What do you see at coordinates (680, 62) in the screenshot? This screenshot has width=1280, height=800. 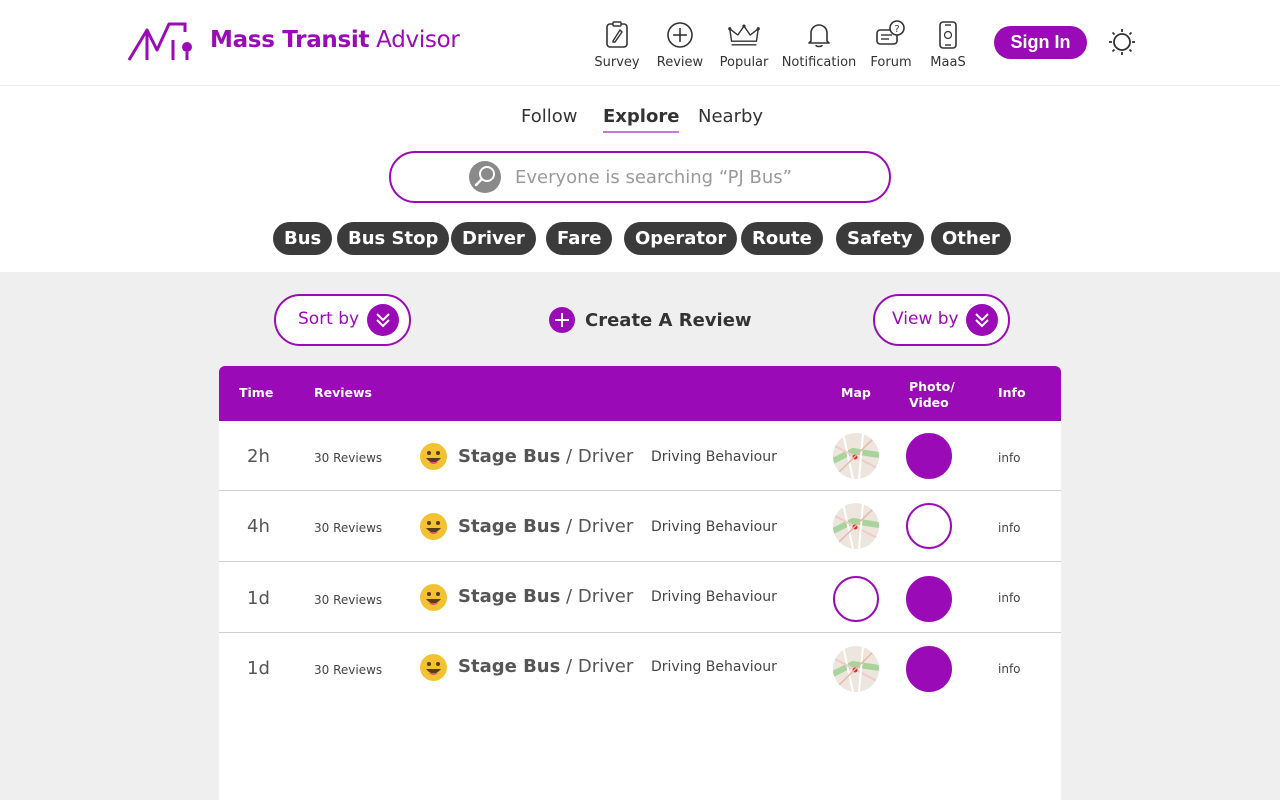 I see `nav-review-label: Review` at bounding box center [680, 62].